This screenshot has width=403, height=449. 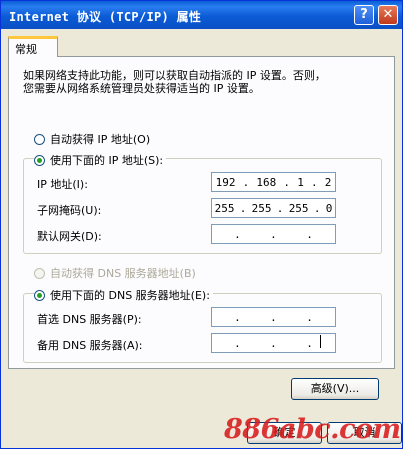 What do you see at coordinates (225, 182) in the screenshot?
I see `ip-octet: 192` at bounding box center [225, 182].